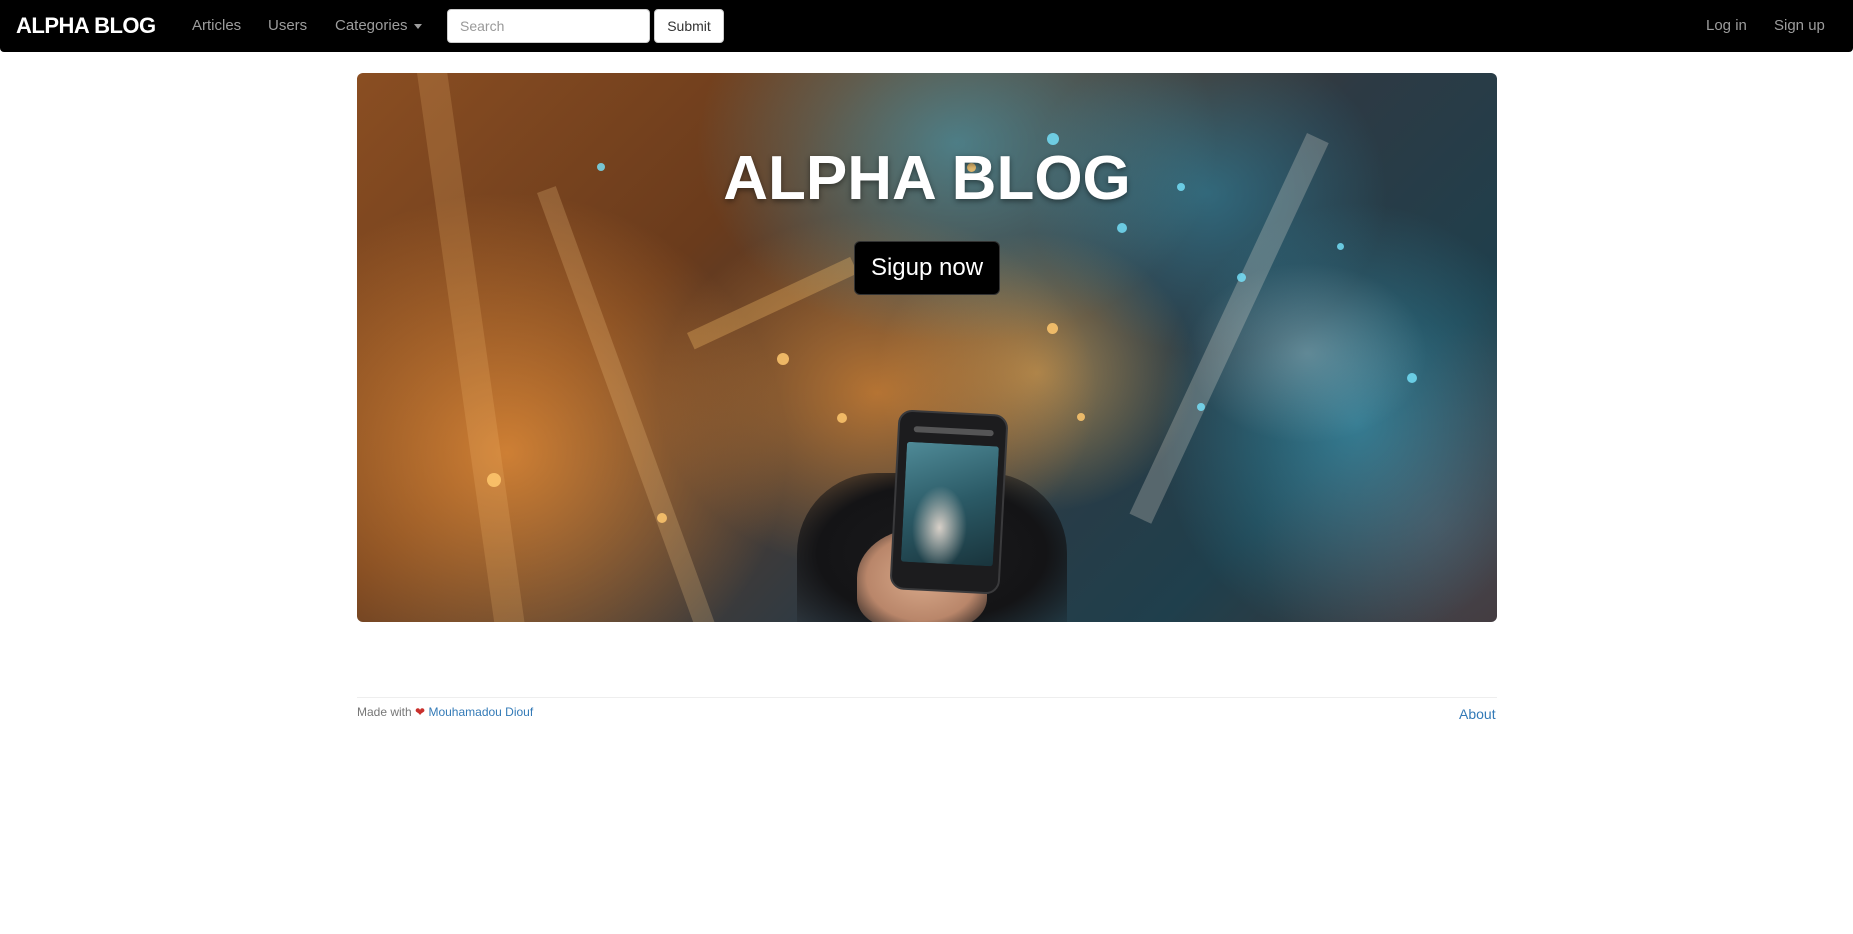 The image size is (1853, 934). I want to click on phone-screen, so click(949, 504).